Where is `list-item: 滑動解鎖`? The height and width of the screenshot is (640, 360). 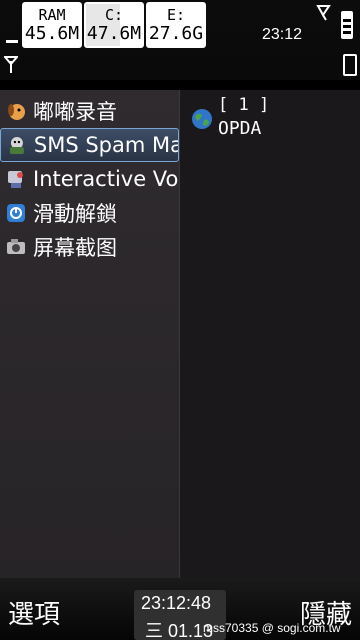
list-item: 滑動解鎖 is located at coordinates (89, 213).